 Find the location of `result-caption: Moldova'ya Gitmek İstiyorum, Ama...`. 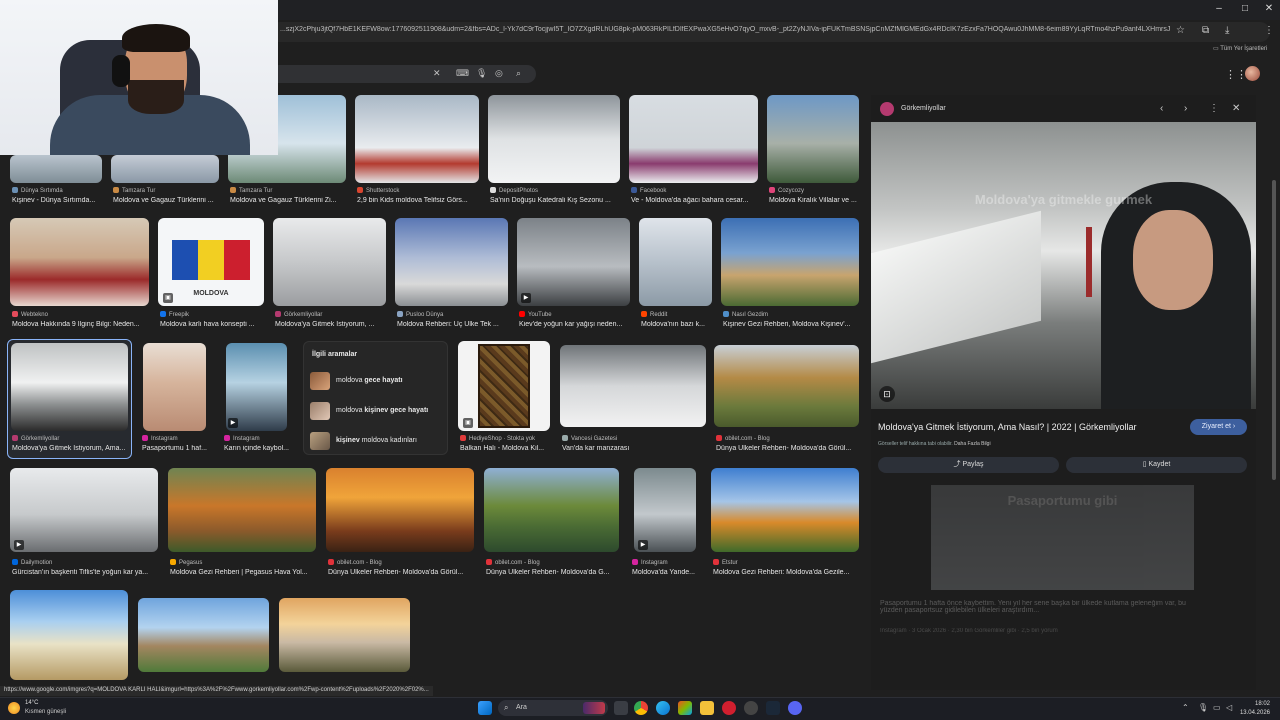

result-caption: Moldova'ya Gitmek İstiyorum, Ama... is located at coordinates (70, 448).